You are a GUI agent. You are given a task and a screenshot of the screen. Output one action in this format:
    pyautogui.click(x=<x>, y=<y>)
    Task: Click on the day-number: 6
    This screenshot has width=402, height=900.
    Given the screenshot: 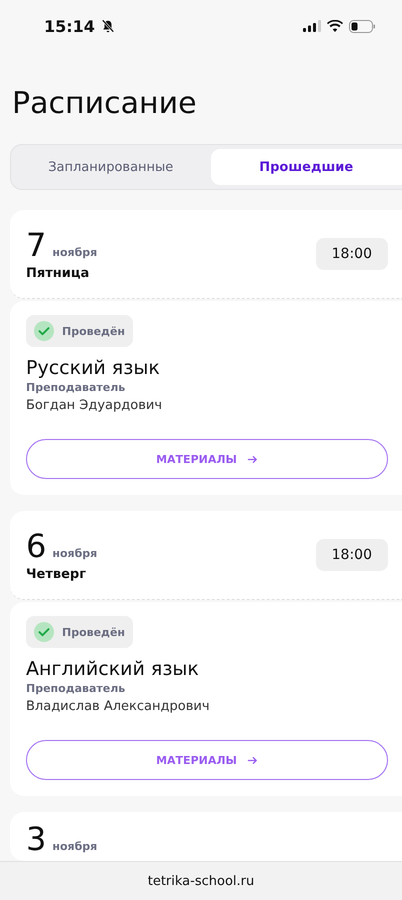 What is the action you would take?
    pyautogui.click(x=36, y=545)
    